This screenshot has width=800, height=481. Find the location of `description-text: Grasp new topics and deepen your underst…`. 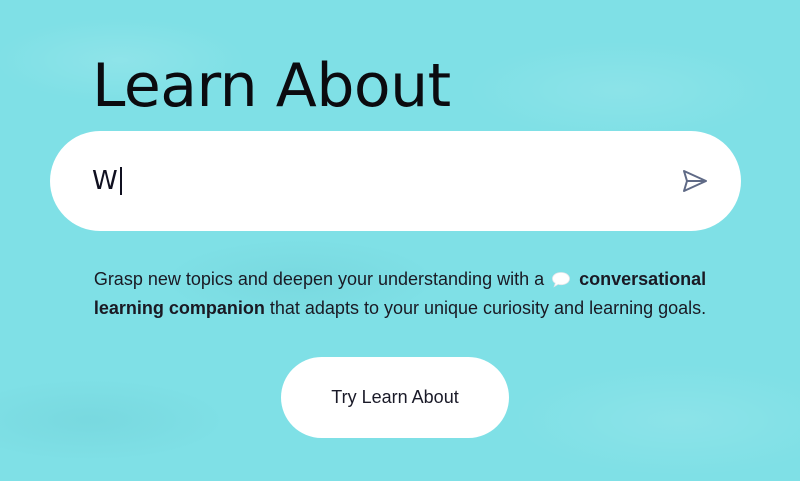

description-text: Grasp new topics and deepen your underst… is located at coordinates (319, 279).